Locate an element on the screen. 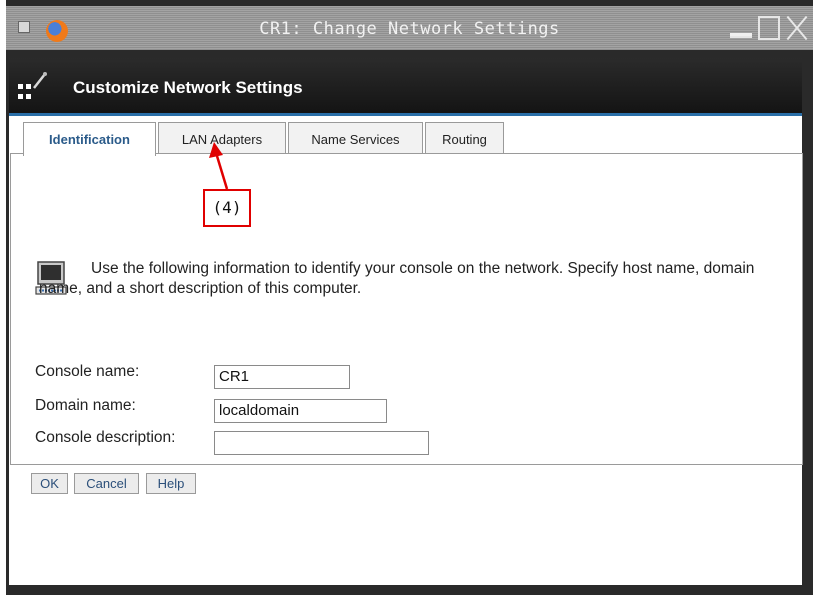 The height and width of the screenshot is (595, 819). tab-identification: Identification is located at coordinates (89, 139).